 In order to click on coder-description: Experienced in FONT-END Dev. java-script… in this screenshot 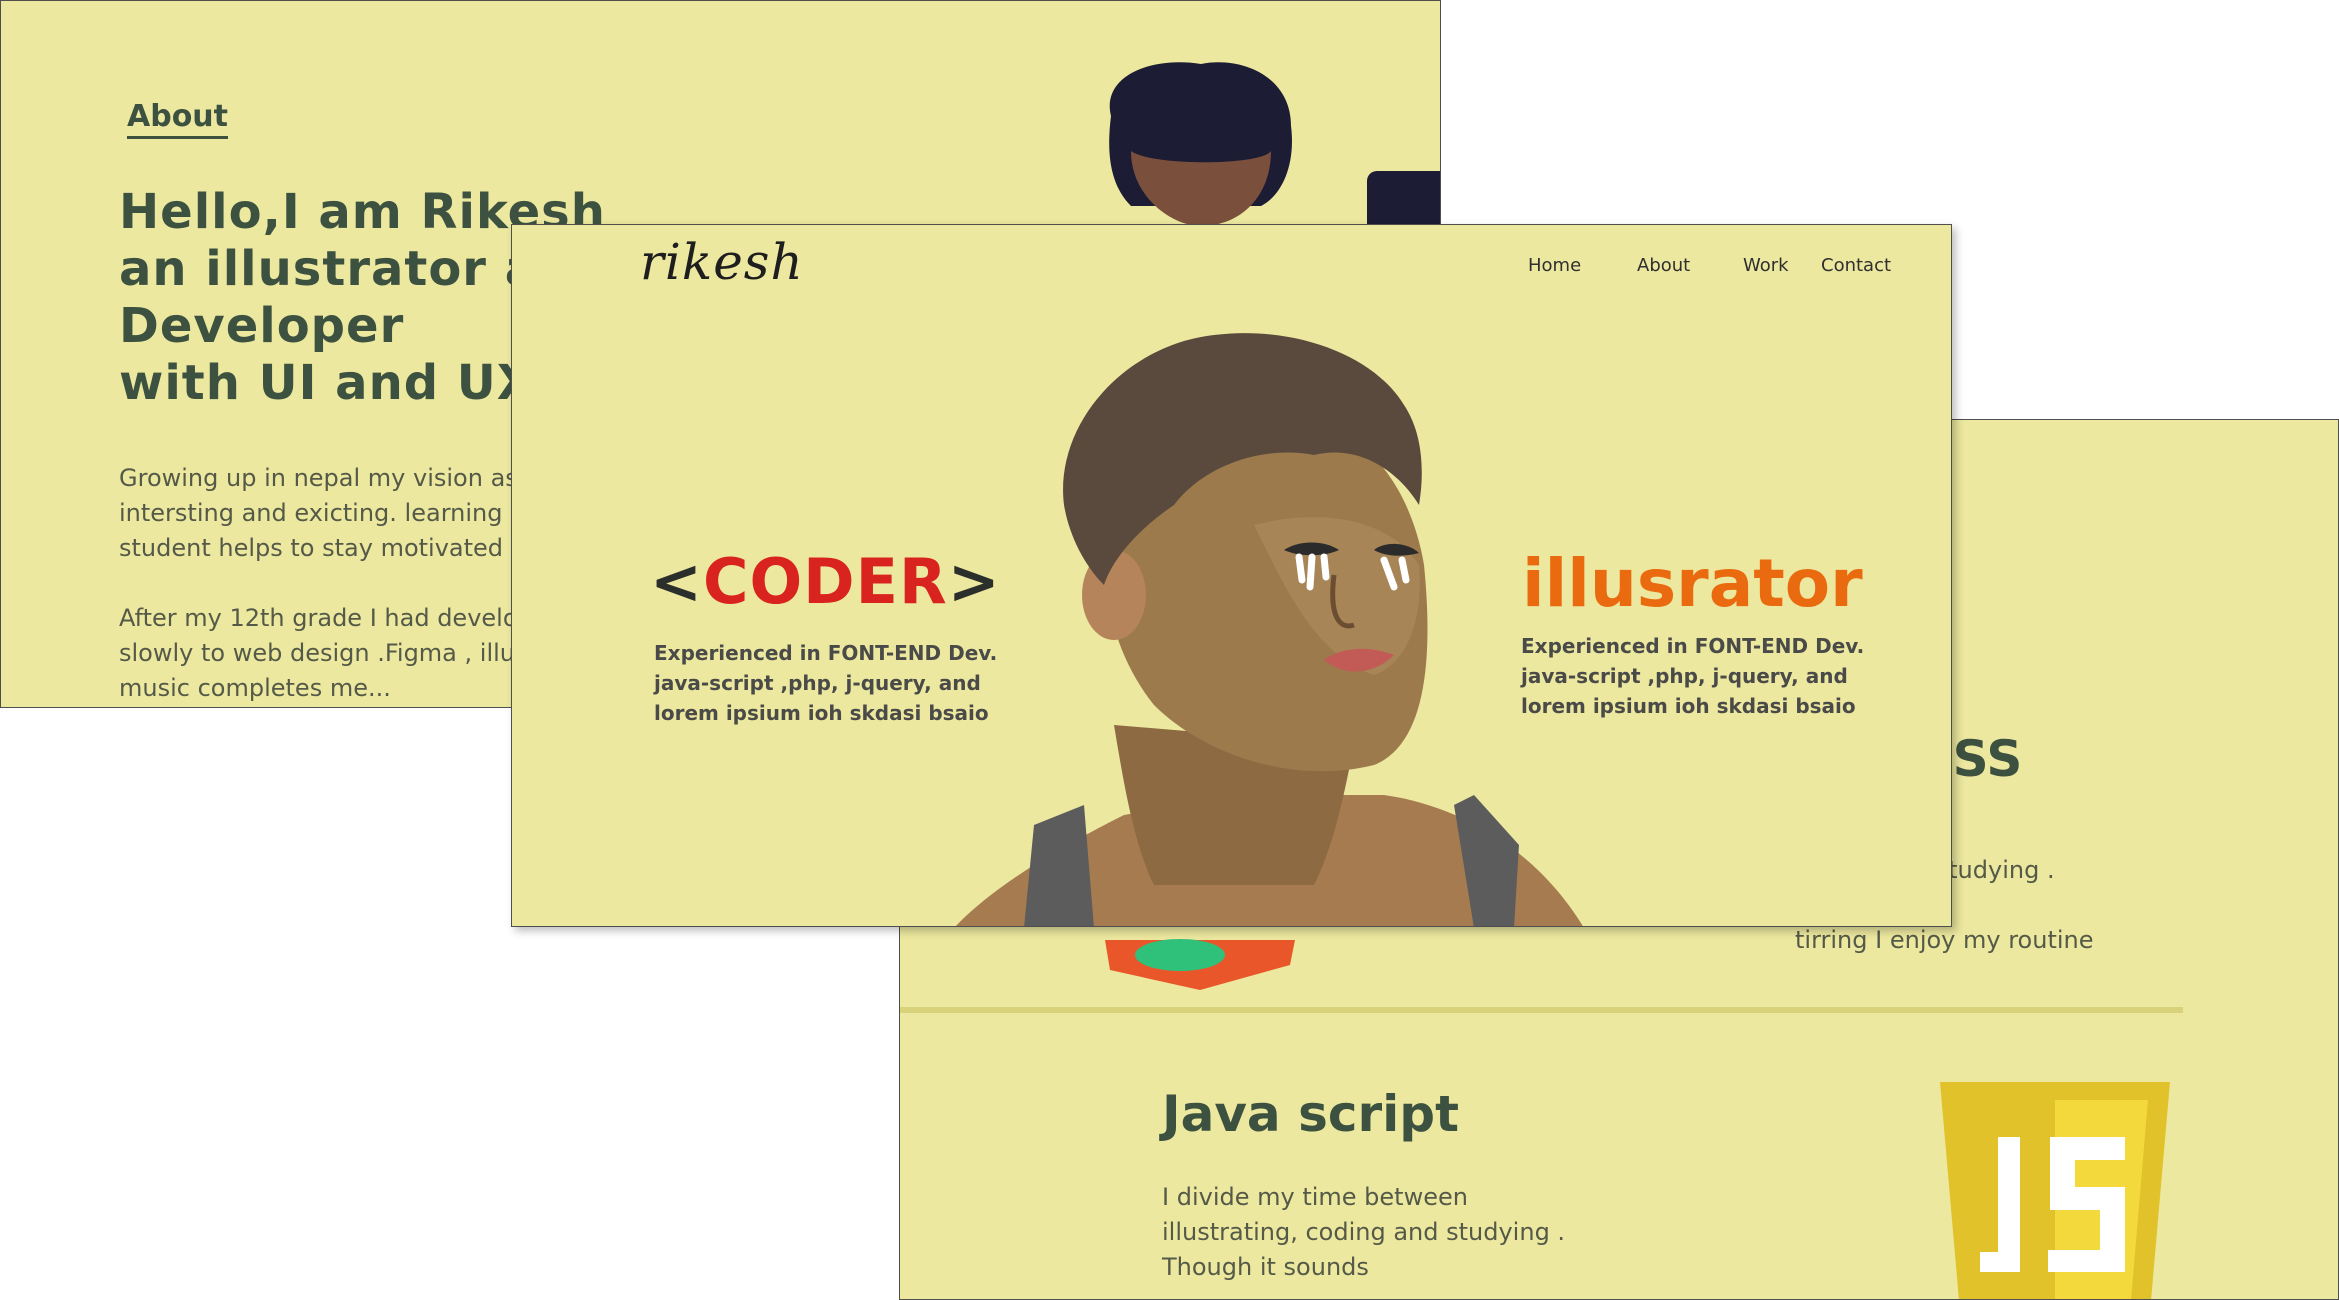, I will do `click(825, 683)`.